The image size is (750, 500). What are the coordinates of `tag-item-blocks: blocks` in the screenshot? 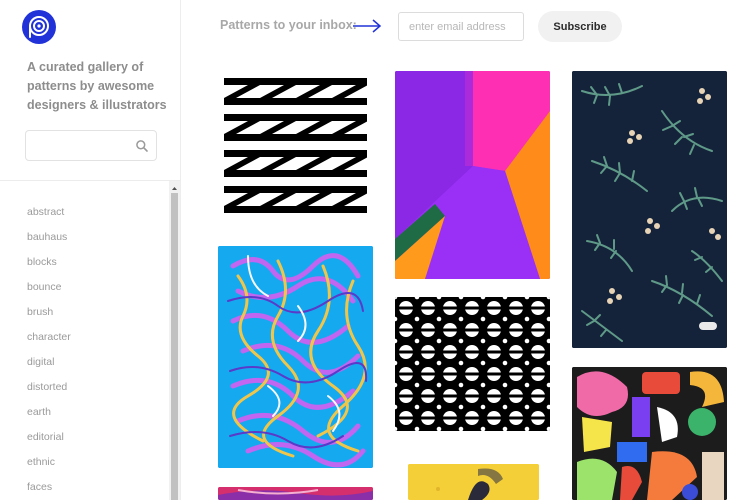 It's located at (92, 262).